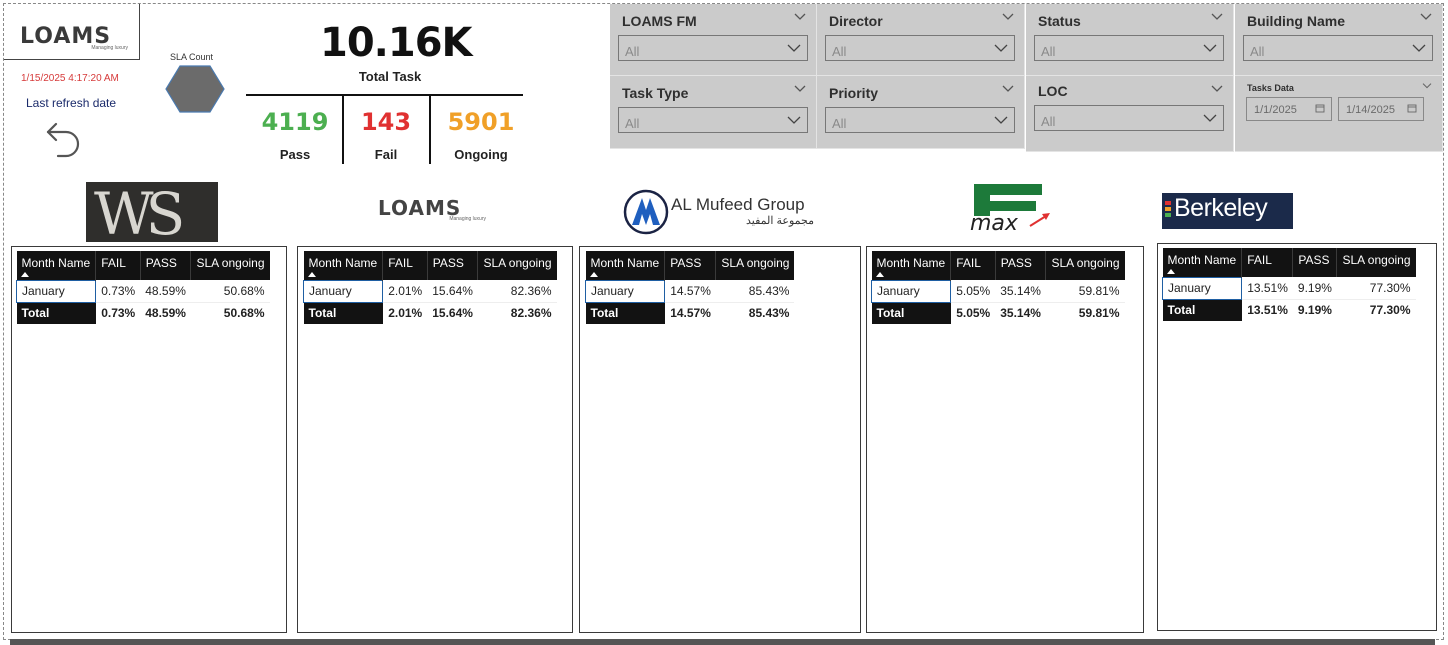  I want to click on row-fail: 5.05%, so click(973, 291).